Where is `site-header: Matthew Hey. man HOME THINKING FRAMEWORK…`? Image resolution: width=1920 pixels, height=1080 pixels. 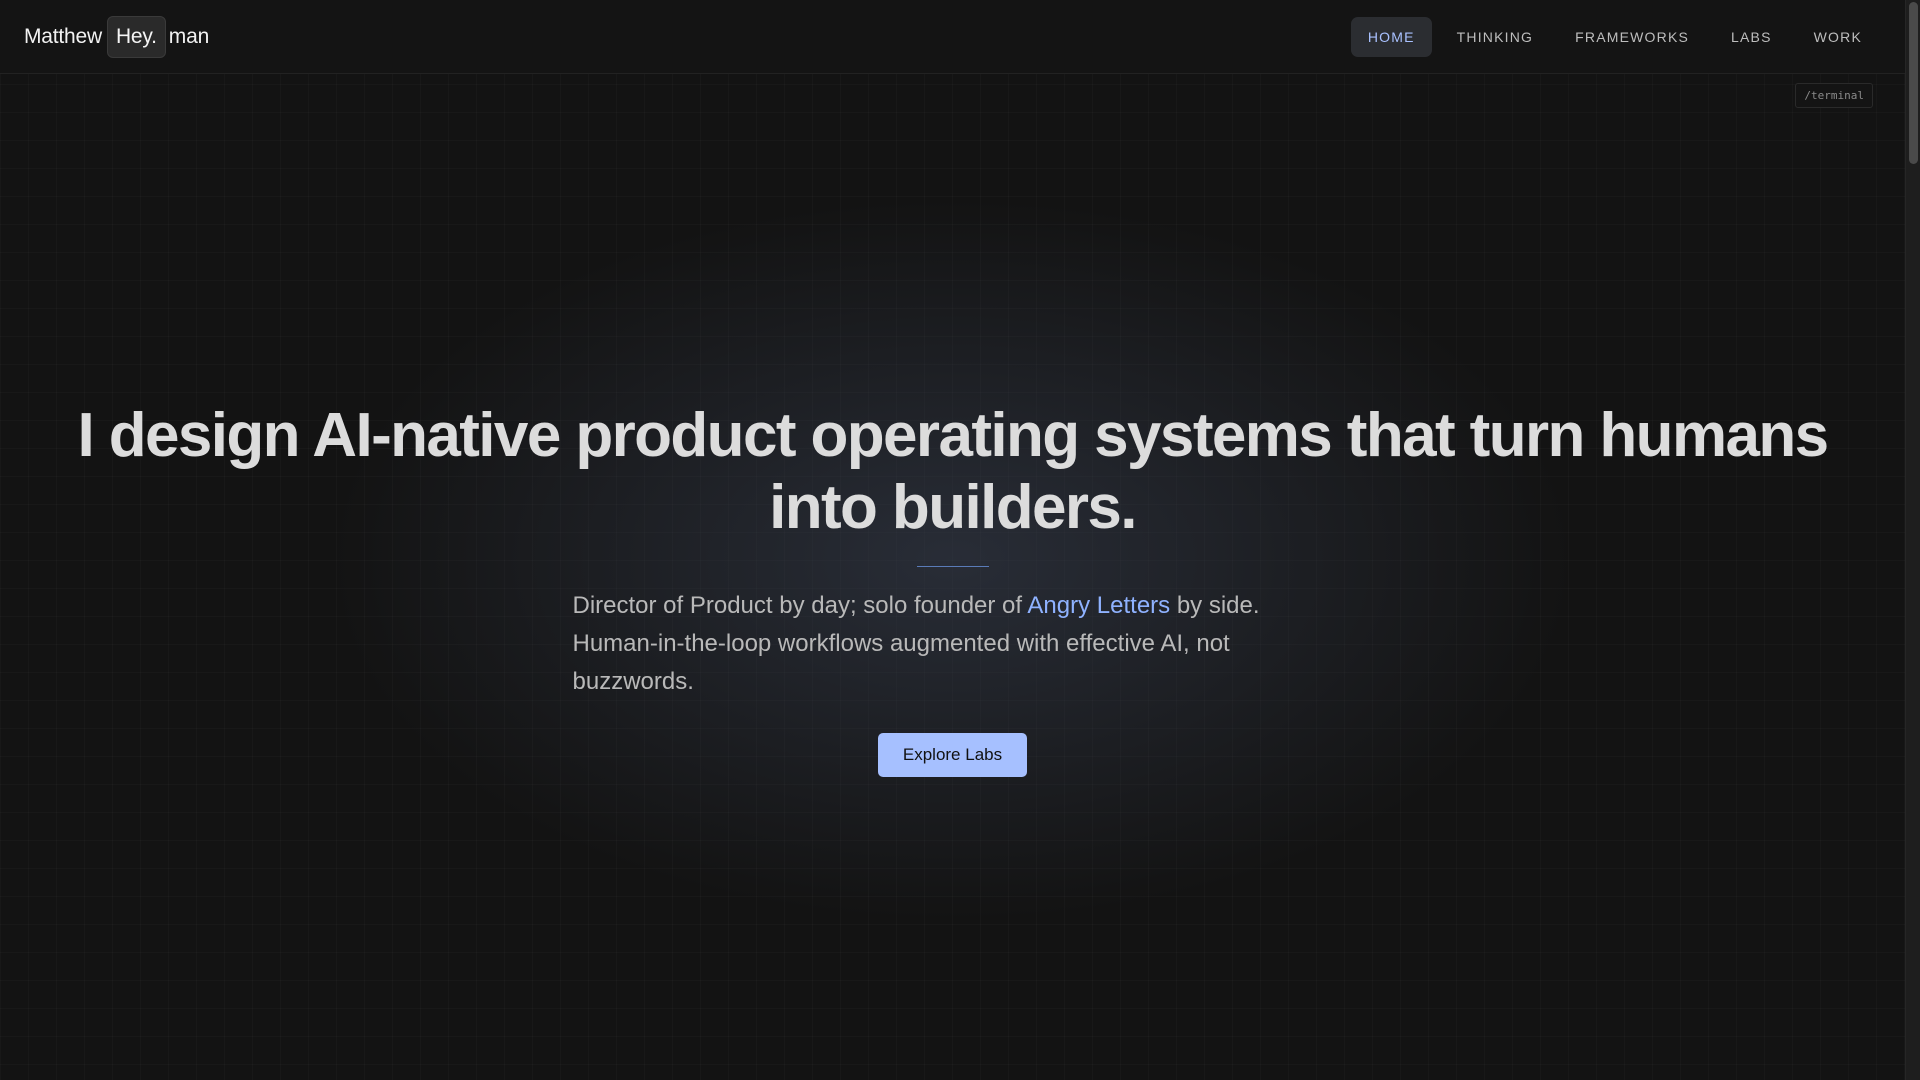
site-header: Matthew Hey. man HOME THINKING FRAMEWORK… is located at coordinates (952, 37).